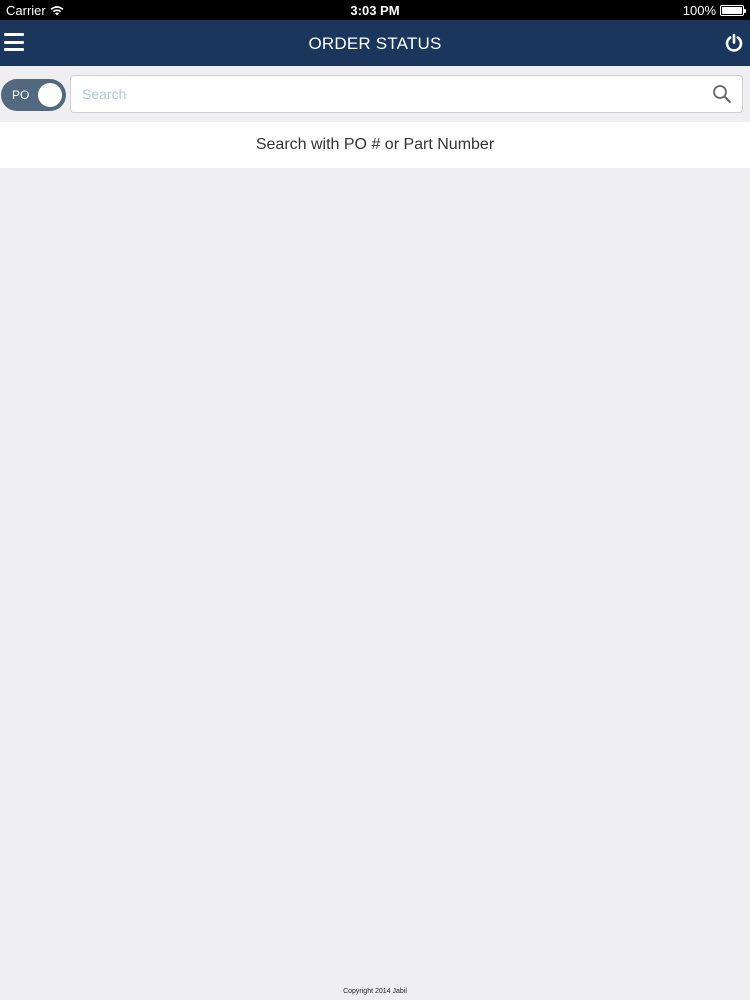 The height and width of the screenshot is (1000, 750). Describe the element at coordinates (722, 94) in the screenshot. I see `search-icon` at that location.